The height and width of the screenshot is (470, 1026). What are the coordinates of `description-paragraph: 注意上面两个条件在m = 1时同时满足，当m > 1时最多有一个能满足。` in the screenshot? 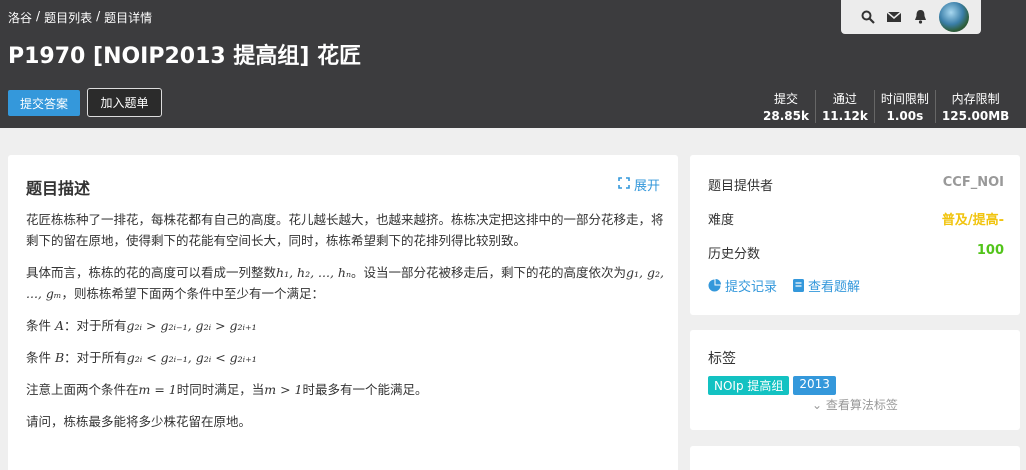 It's located at (346, 389).